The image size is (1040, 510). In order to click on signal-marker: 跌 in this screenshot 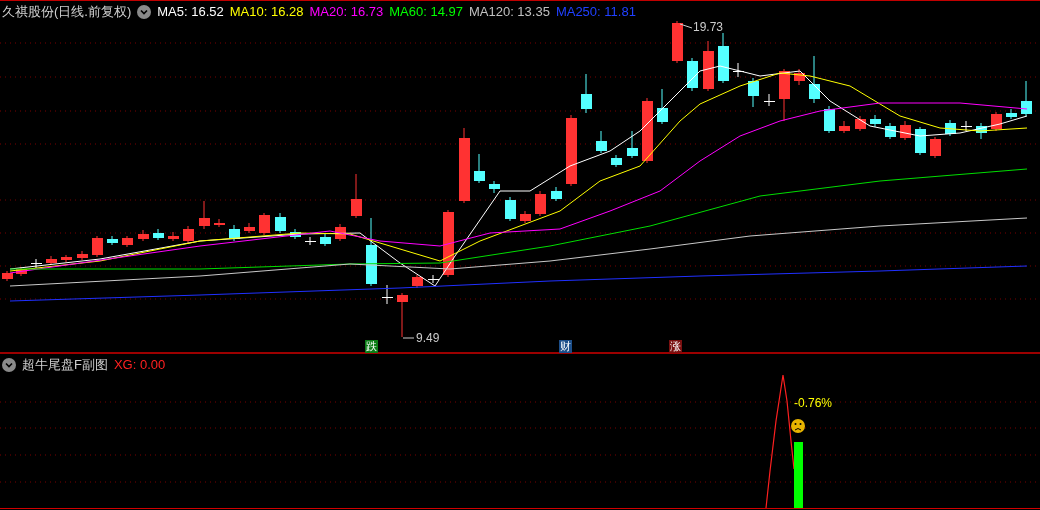, I will do `click(371, 346)`.